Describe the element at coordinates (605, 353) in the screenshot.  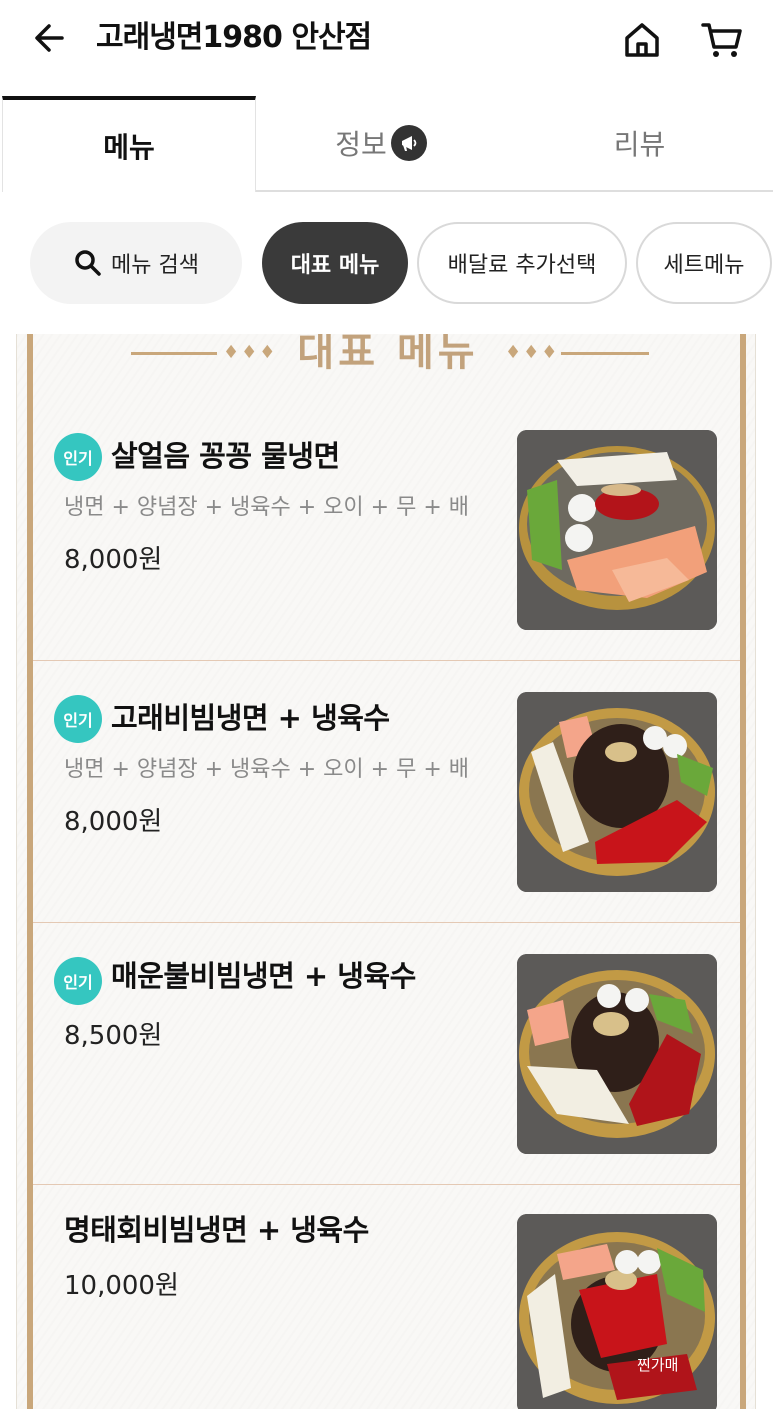
I see `decor-line-right` at that location.